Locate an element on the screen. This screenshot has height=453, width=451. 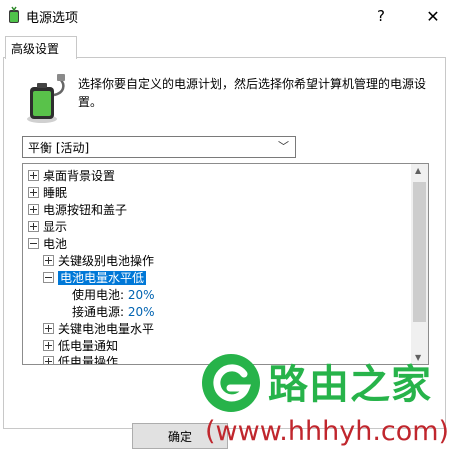
power-plan-select: 平衡 [活动] ﹀ is located at coordinates (159, 147).